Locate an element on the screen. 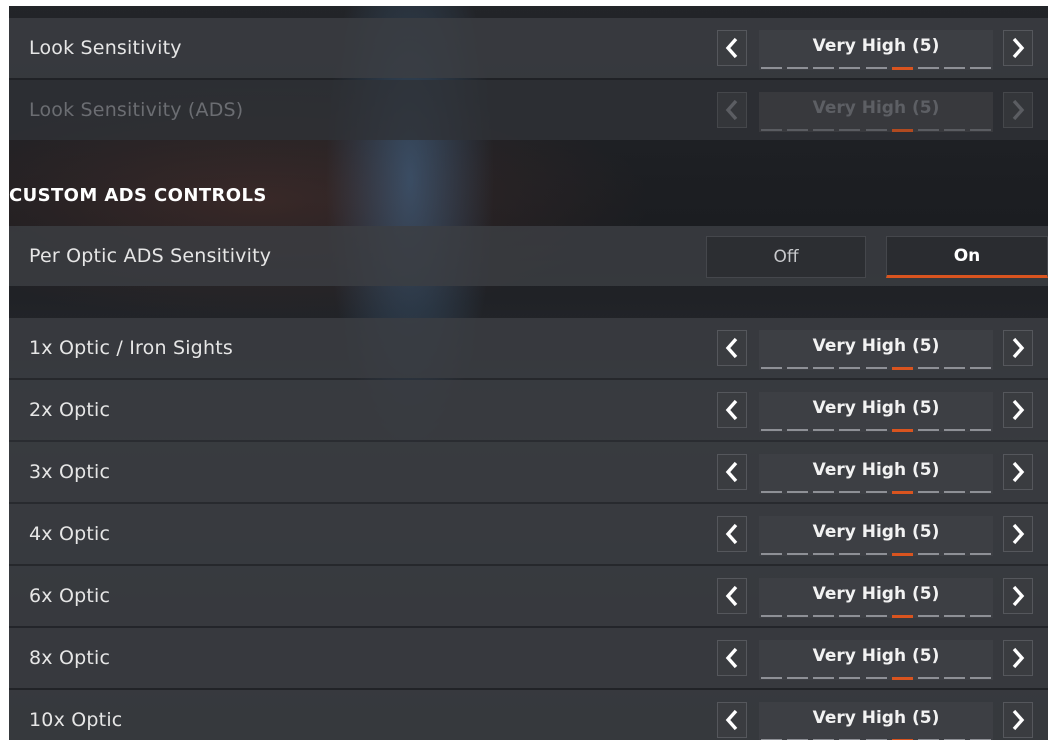 The height and width of the screenshot is (740, 1052). setting-row-optic: 10x Optic Very High (5) is located at coordinates (528, 715).